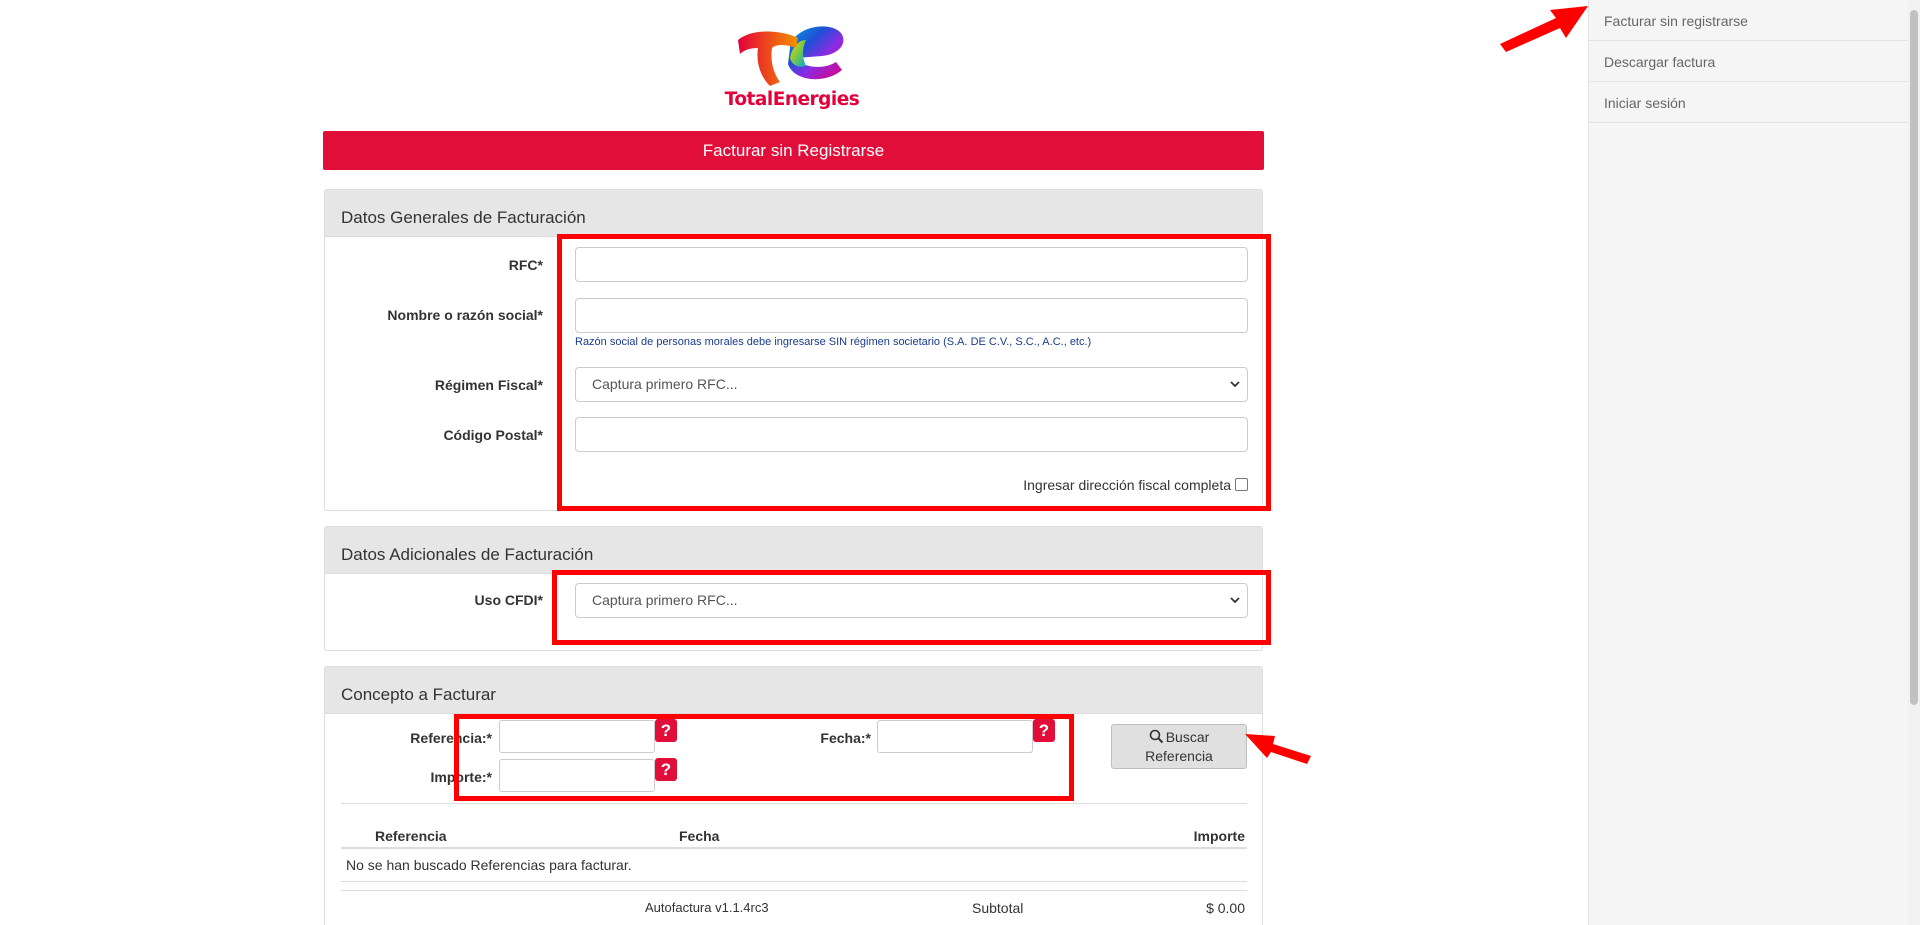  I want to click on column-header-importe: Importe, so click(1219, 836).